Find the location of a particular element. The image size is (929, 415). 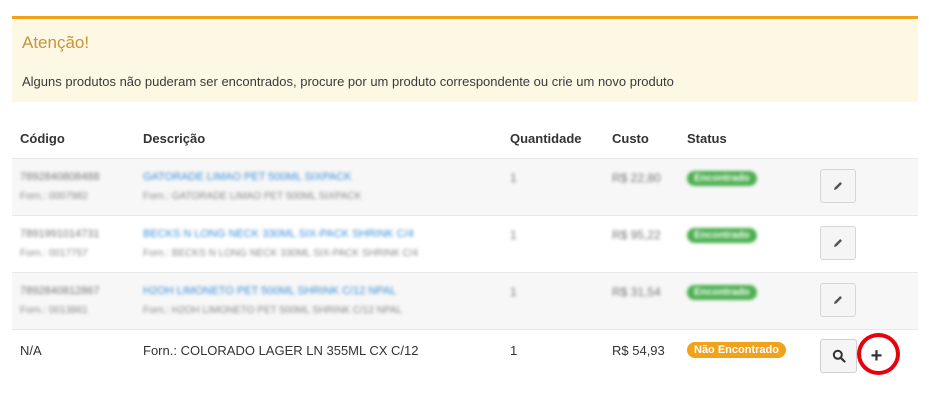

supplier-description: Forn.: COLORADO LAGER LN 355ML CX C/12 is located at coordinates (281, 350).